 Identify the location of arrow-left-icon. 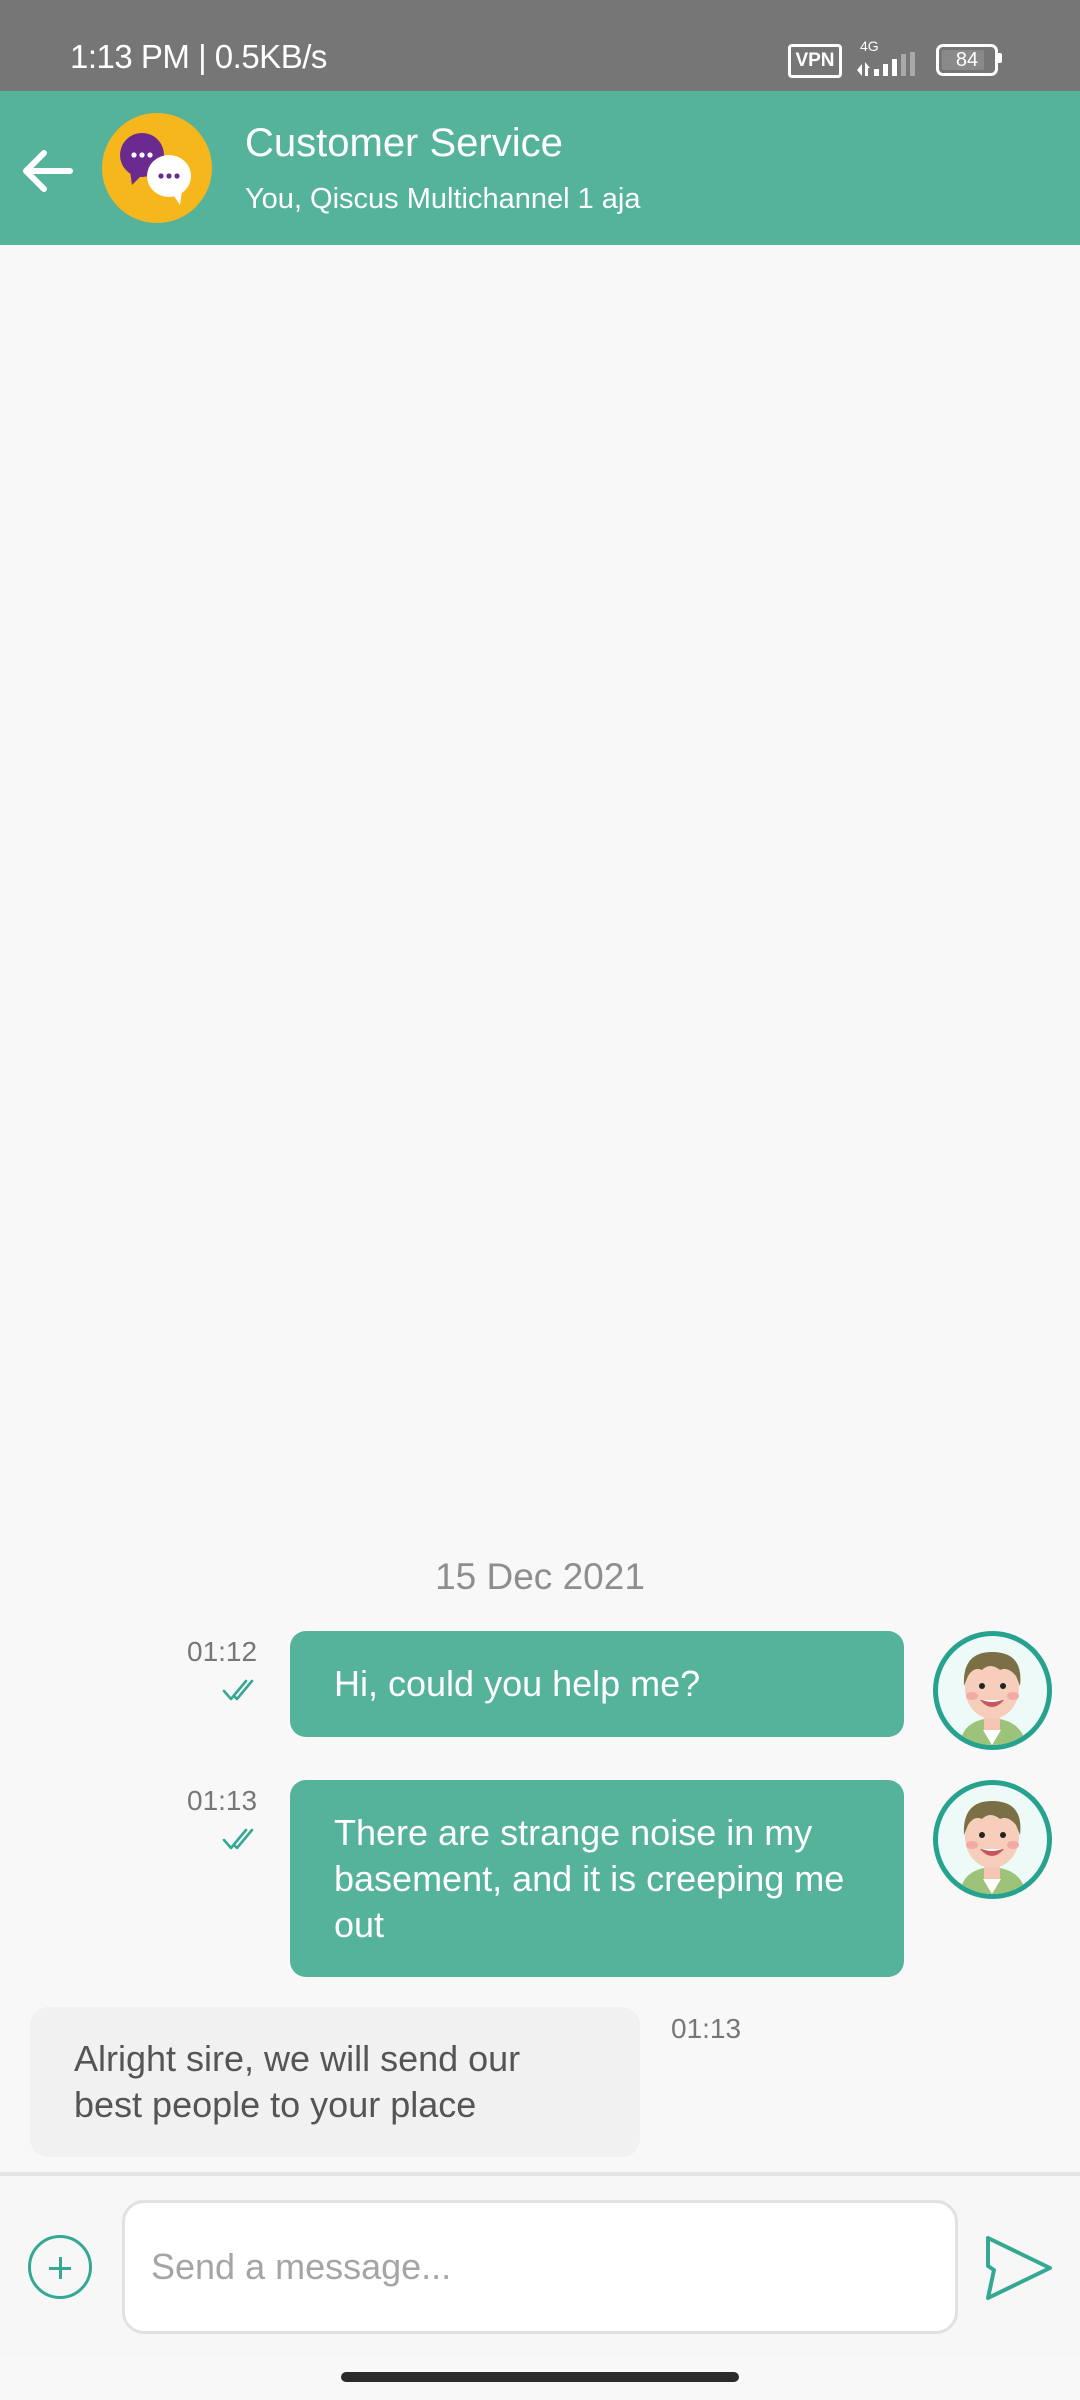
(48, 171).